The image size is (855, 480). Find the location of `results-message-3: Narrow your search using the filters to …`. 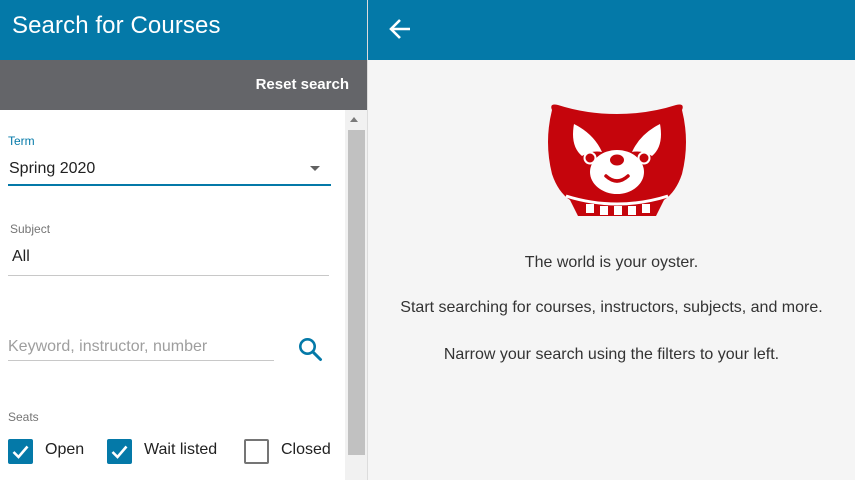

results-message-3: Narrow your search using the filters to … is located at coordinates (611, 354).